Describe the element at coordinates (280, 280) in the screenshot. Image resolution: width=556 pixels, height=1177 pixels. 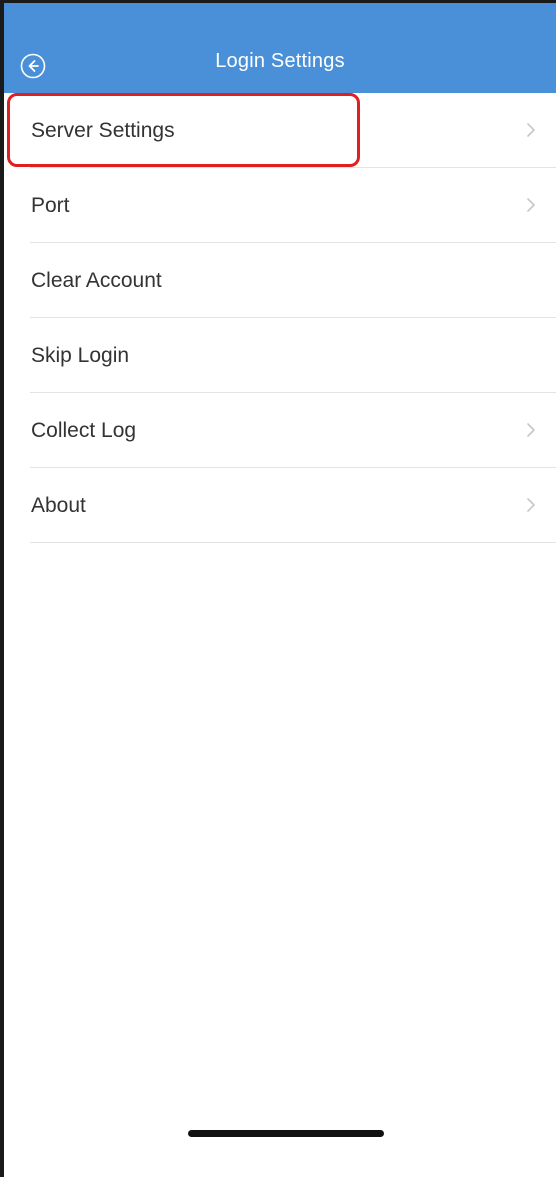
I see `menu-item-clear-account: Clear Account` at that location.